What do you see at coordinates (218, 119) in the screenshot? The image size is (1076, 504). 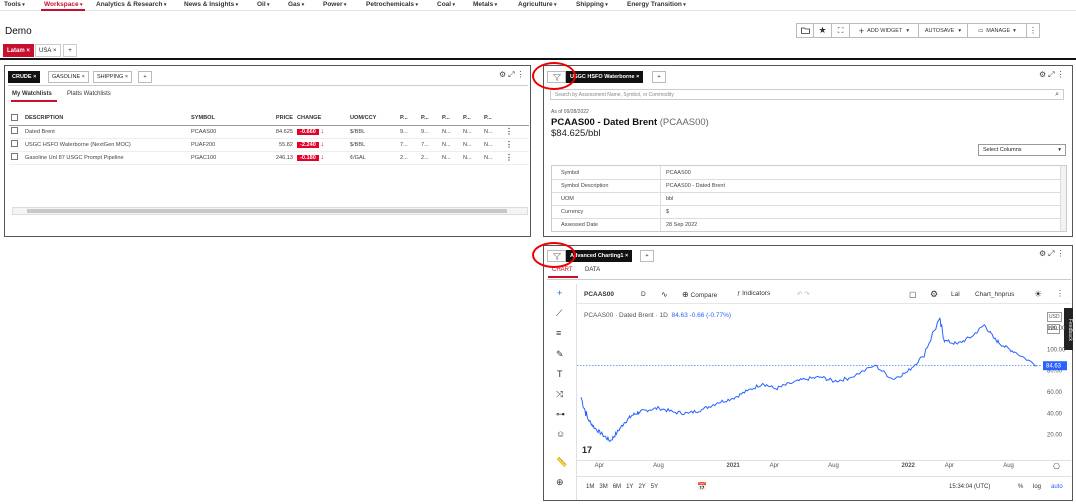 I see `col-symbol: SYMBOL` at bounding box center [218, 119].